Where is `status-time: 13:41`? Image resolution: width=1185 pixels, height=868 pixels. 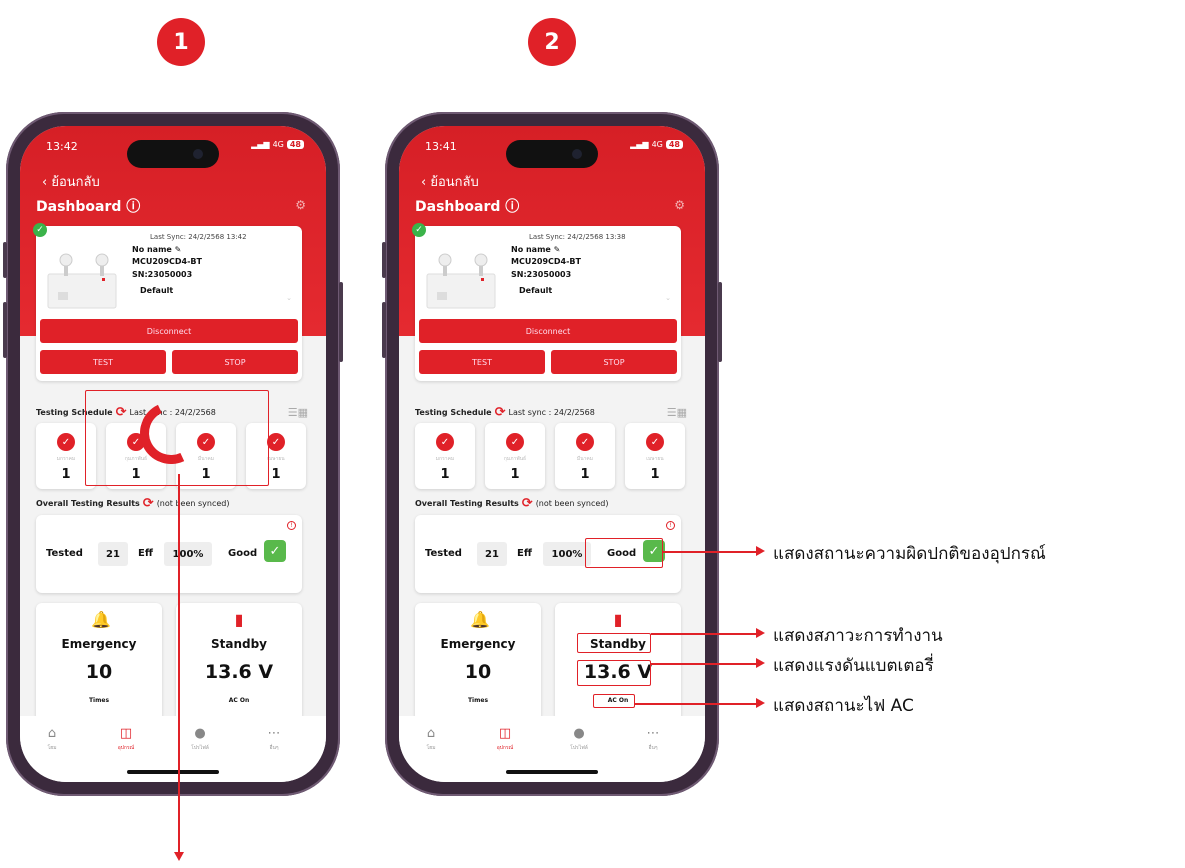 status-time: 13:41 is located at coordinates (441, 146).